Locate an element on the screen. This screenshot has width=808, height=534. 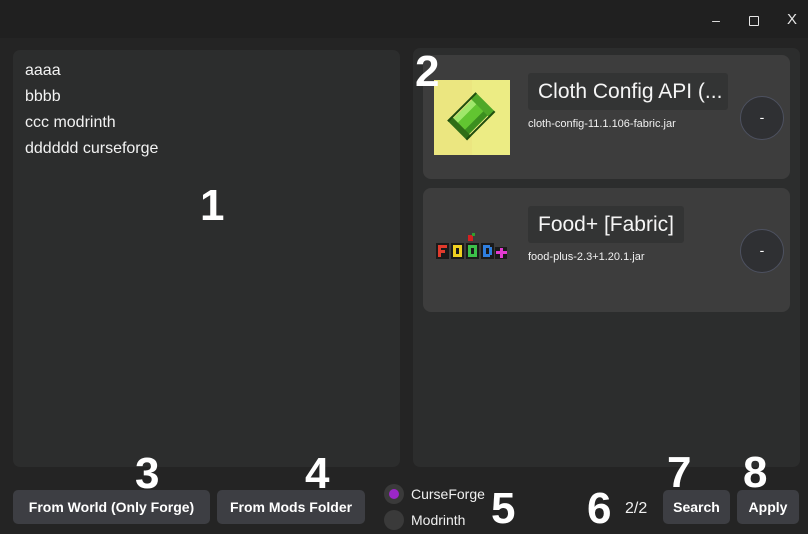
maximize-icon is located at coordinates (754, 21).